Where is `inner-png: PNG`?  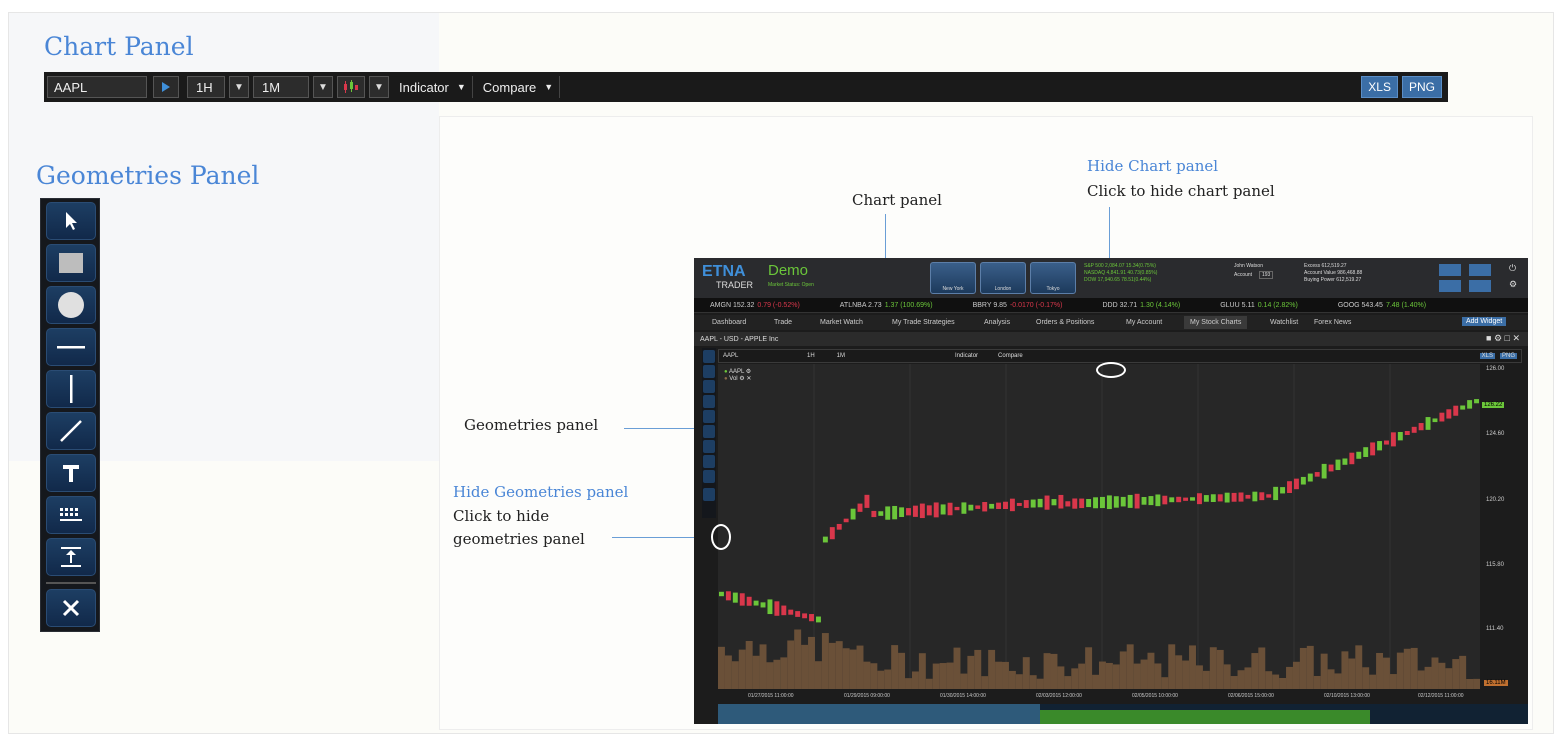
inner-png: PNG is located at coordinates (1508, 356).